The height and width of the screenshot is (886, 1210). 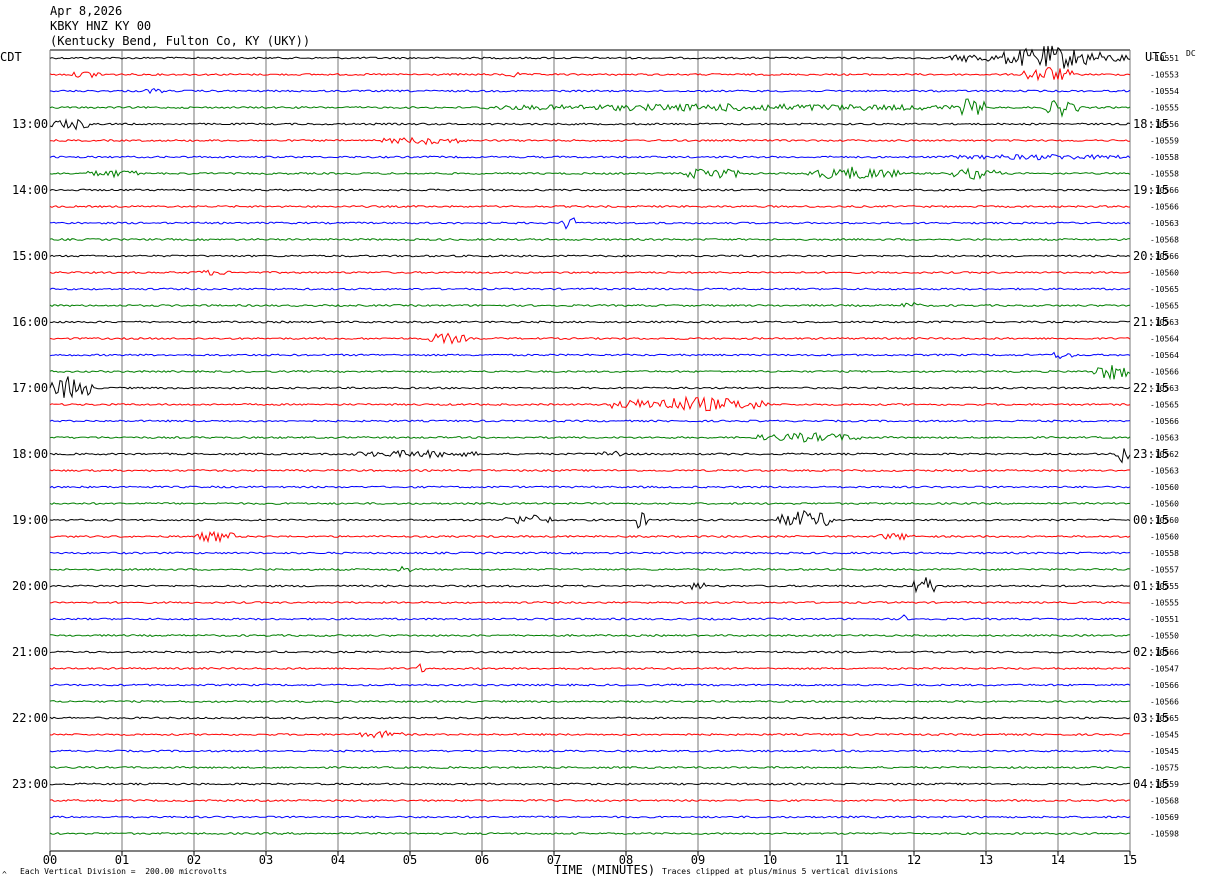 I want to click on x-tick-label: 10, so click(x=770, y=860).